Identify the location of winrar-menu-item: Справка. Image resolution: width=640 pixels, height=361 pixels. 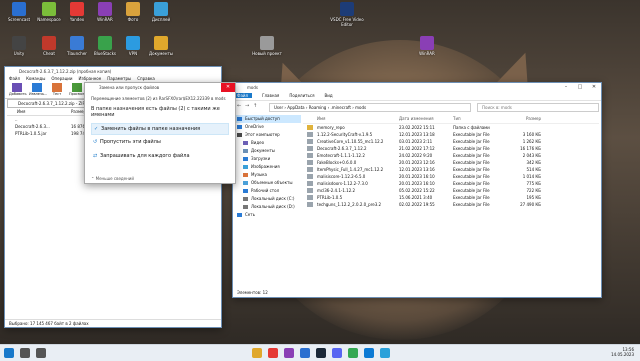
(146, 78).